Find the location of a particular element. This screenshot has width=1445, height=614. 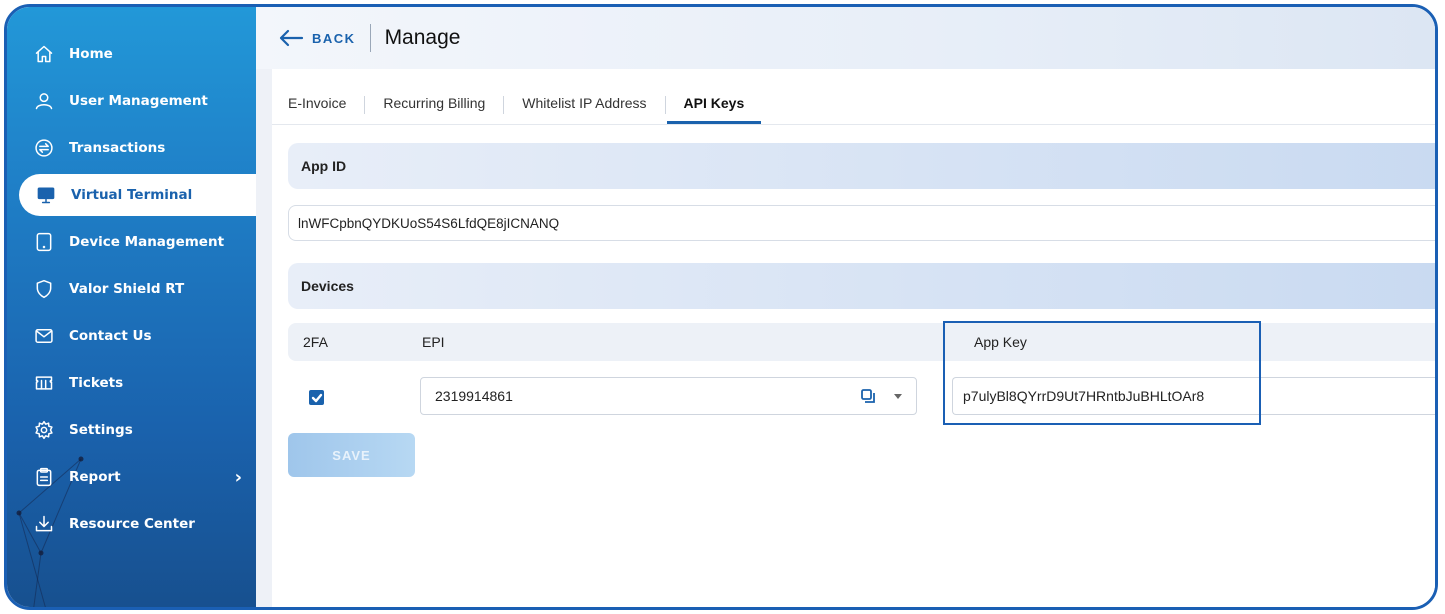

sidebar-item-device-management: Device Management is located at coordinates (131, 242).